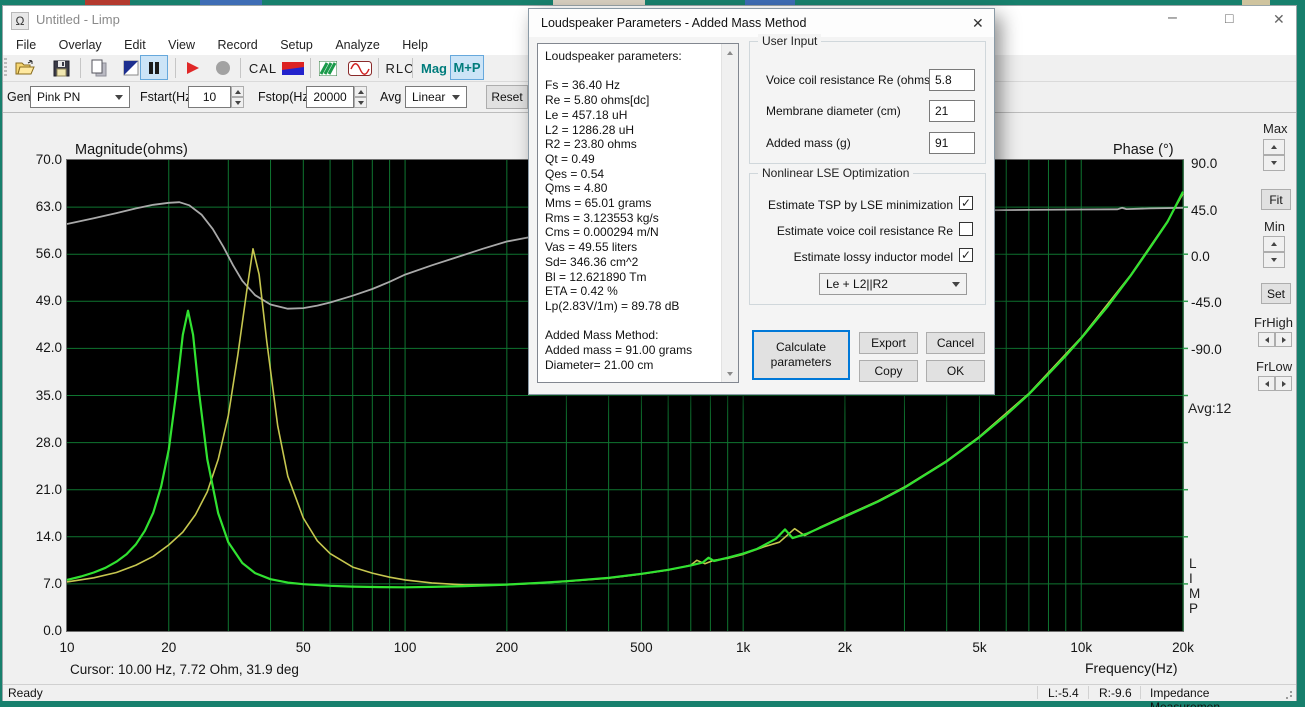 This screenshot has width=1305, height=707. What do you see at coordinates (1276, 293) in the screenshot?
I see `set-button: Set` at bounding box center [1276, 293].